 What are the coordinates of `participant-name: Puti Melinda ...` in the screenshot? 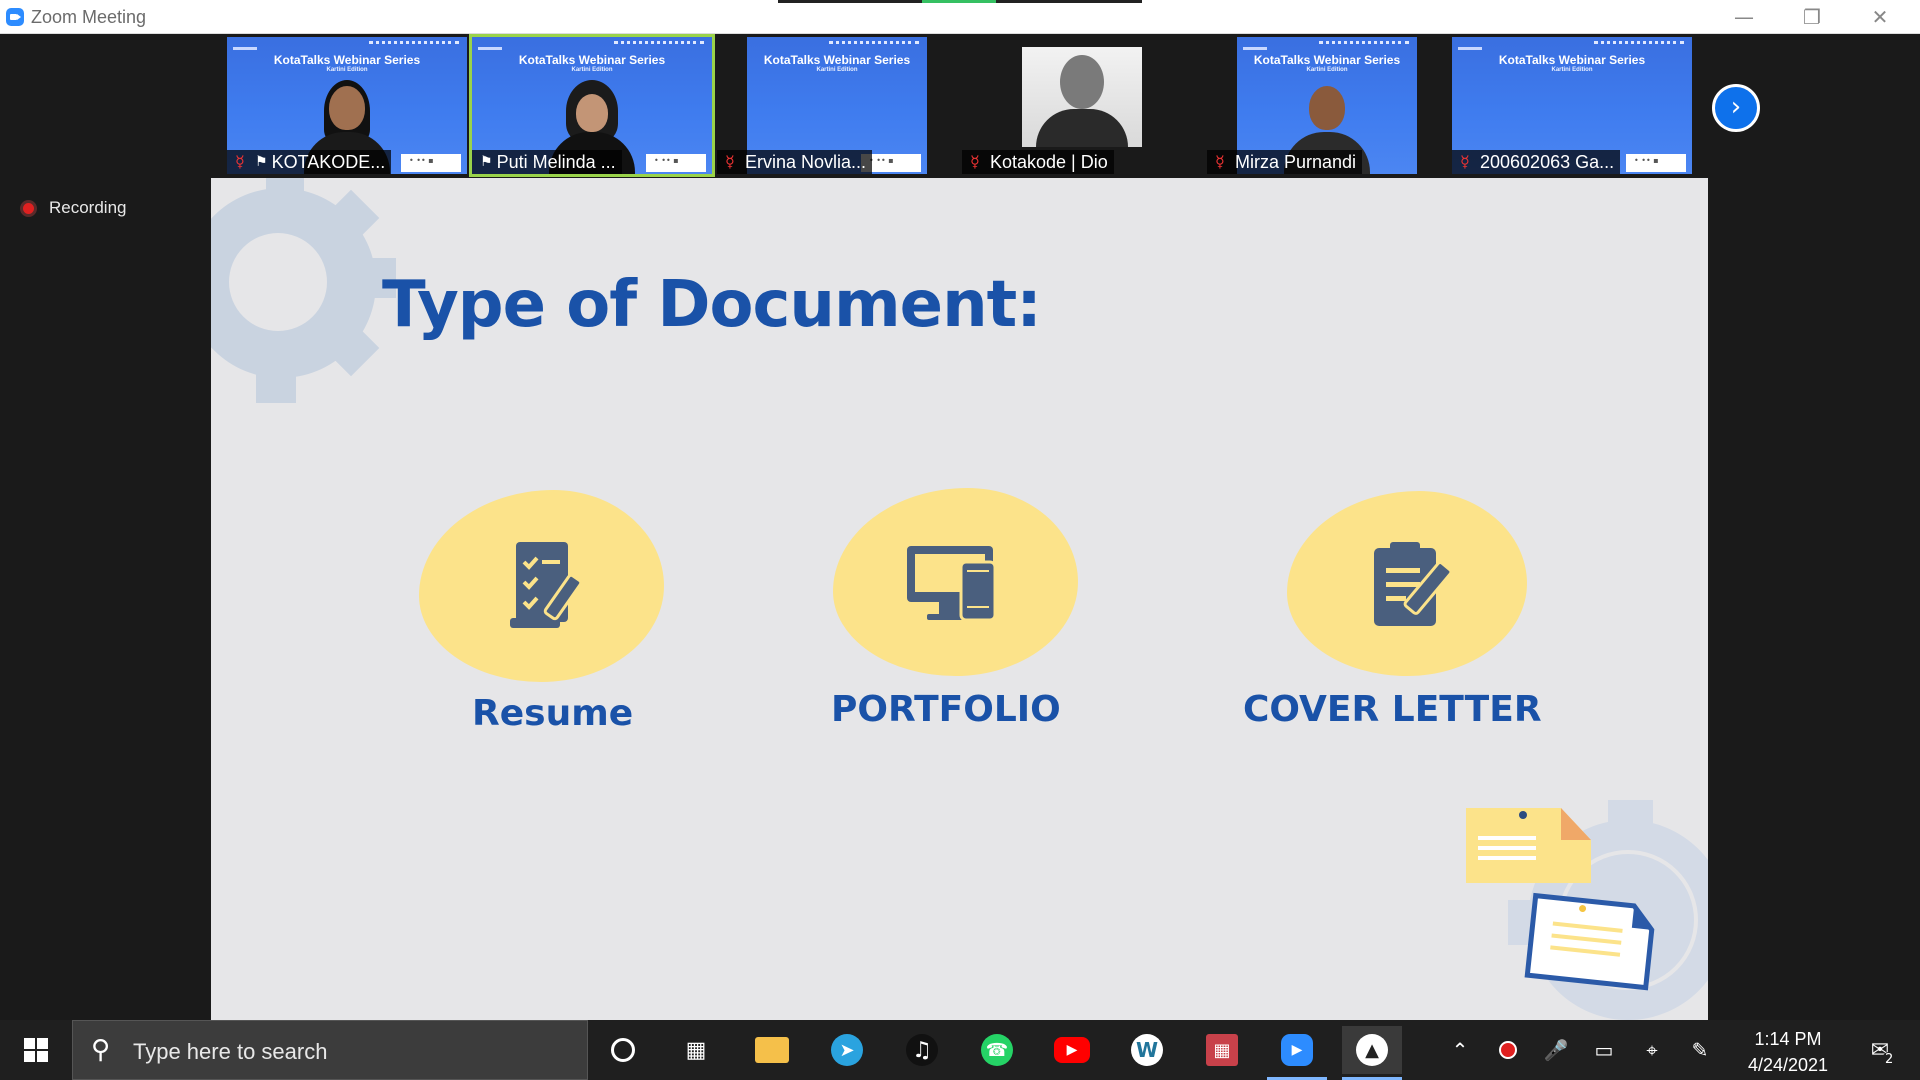 It's located at (556, 161).